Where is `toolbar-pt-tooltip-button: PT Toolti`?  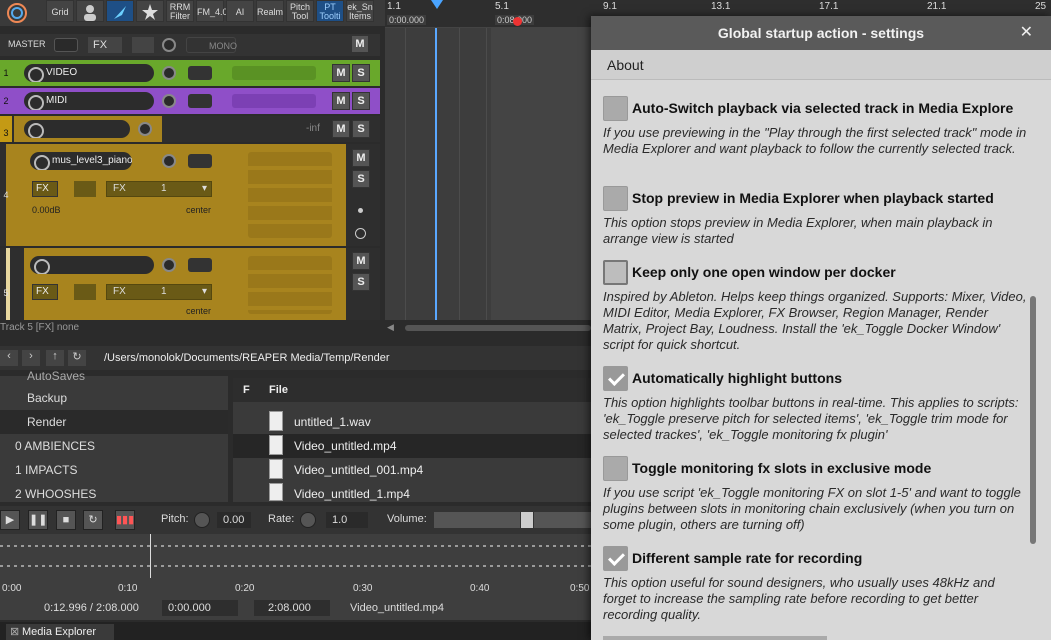 toolbar-pt-tooltip-button: PT Toolti is located at coordinates (330, 11).